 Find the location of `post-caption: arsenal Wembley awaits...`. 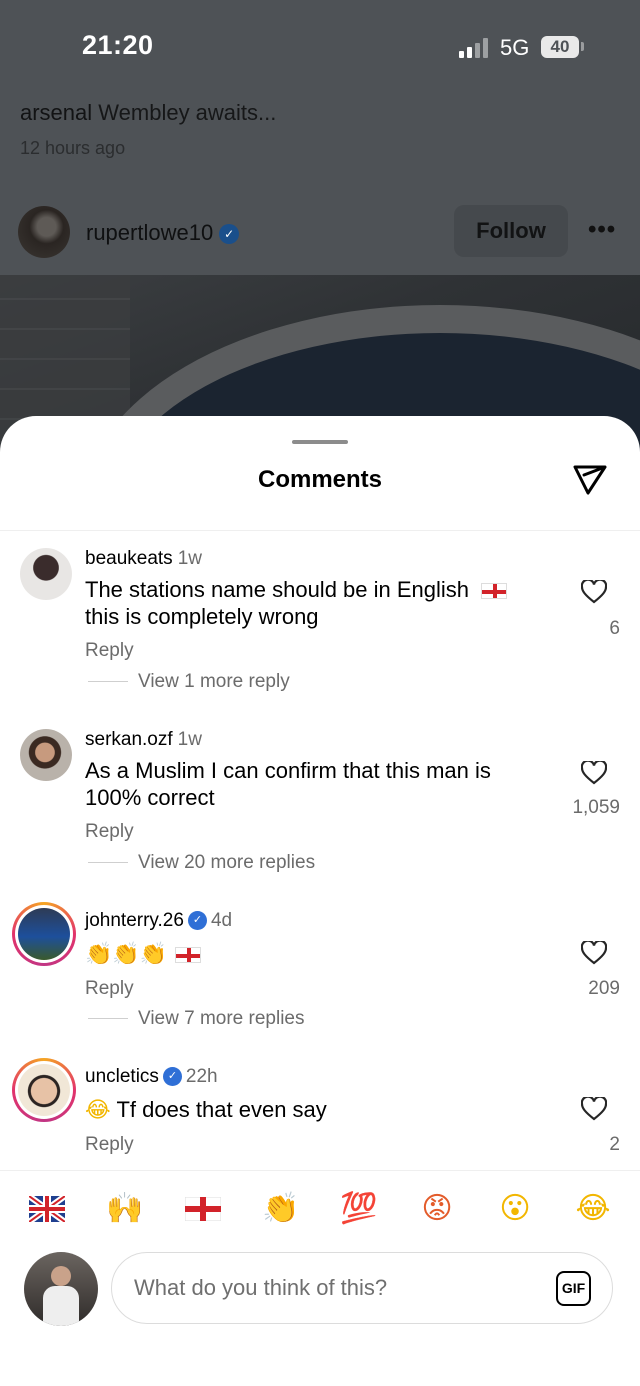

post-caption: arsenal Wembley awaits... is located at coordinates (148, 113).